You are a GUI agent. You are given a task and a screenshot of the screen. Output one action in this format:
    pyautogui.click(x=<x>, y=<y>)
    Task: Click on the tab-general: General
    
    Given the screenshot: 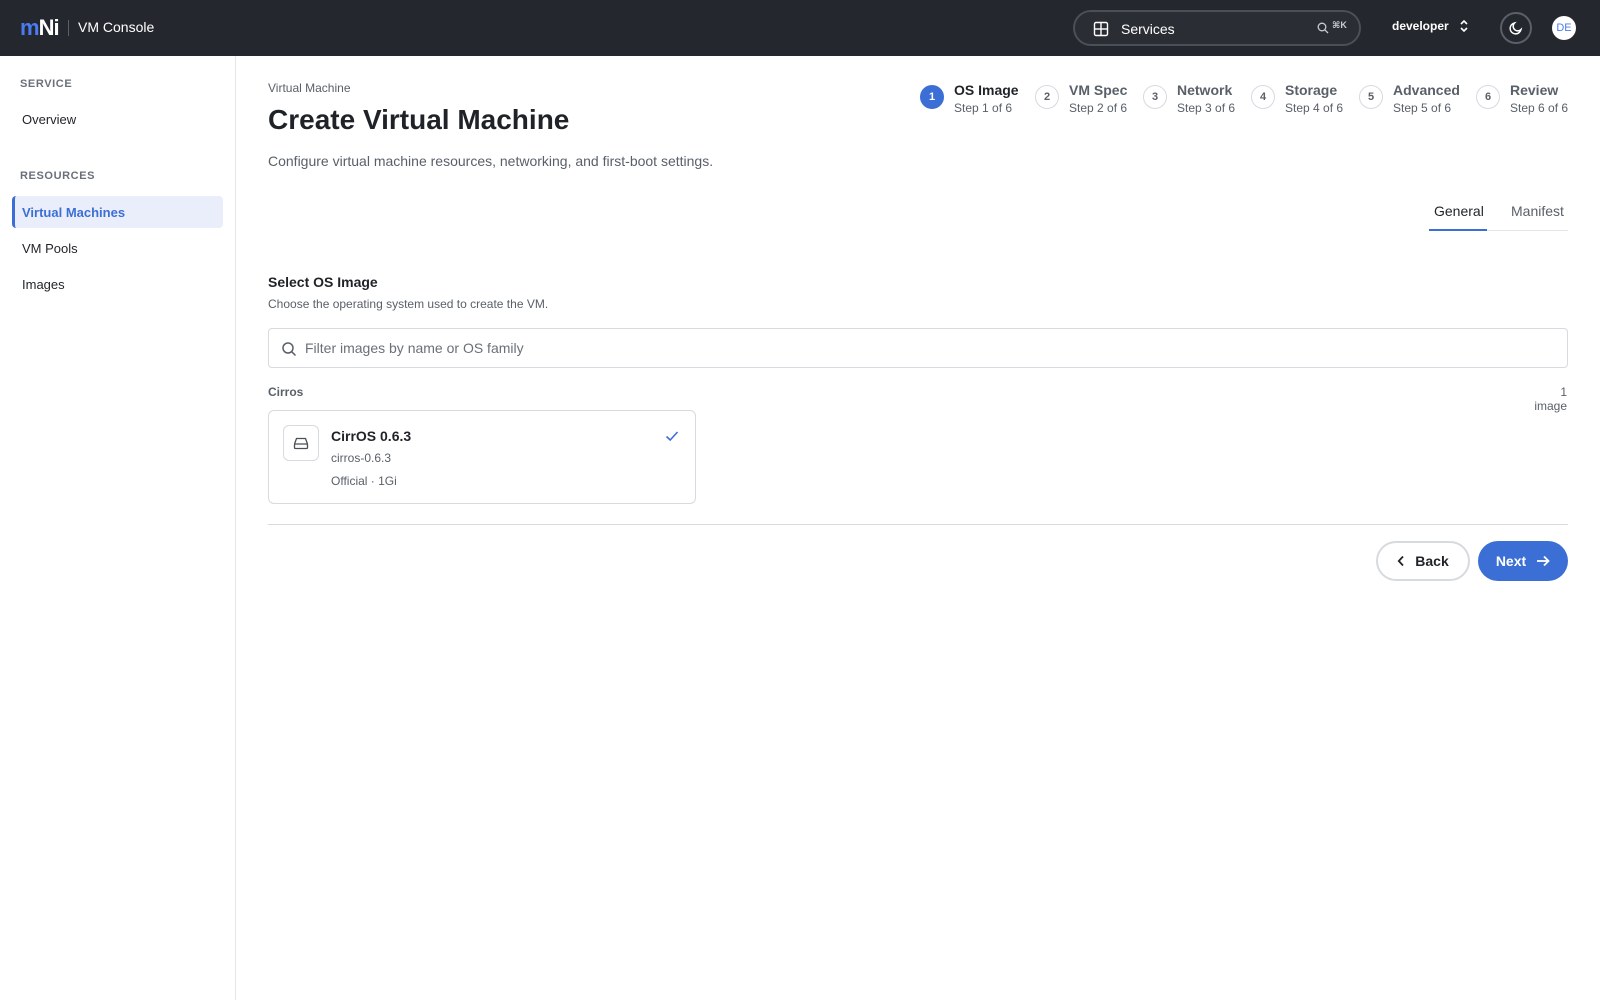 What is the action you would take?
    pyautogui.click(x=1459, y=211)
    